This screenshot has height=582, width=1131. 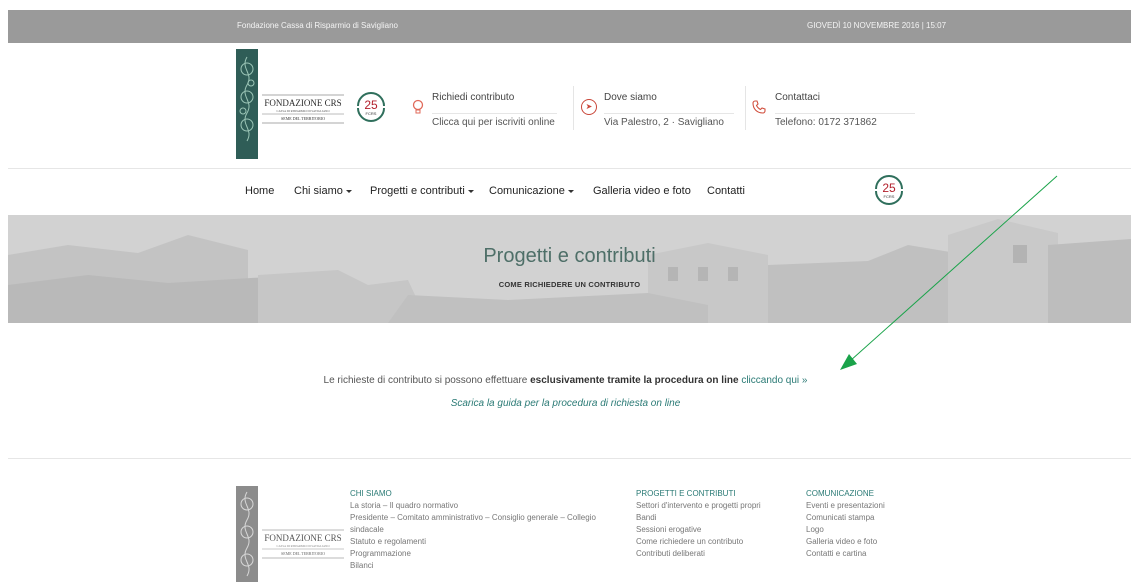 What do you see at coordinates (259, 191) in the screenshot?
I see `nav-home: Home` at bounding box center [259, 191].